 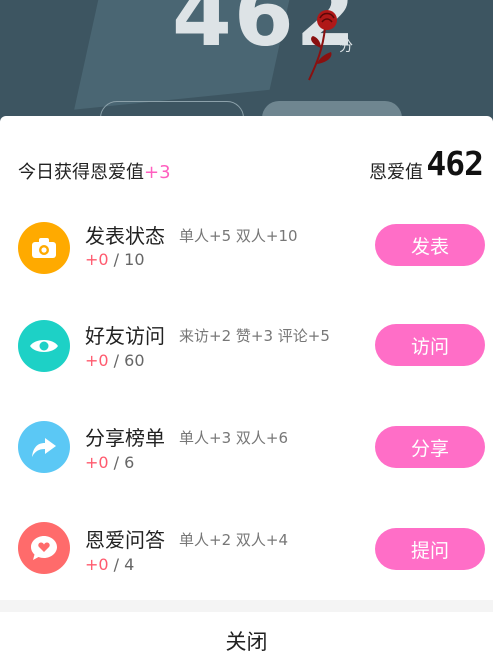 I want to click on ask-button: 提问, so click(x=430, y=549).